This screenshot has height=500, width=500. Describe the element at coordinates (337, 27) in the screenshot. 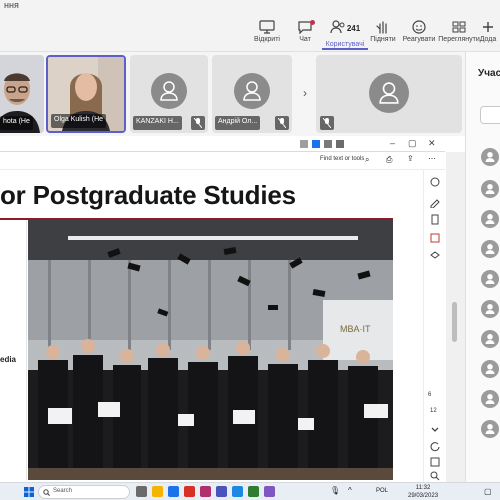

I see `people-icon` at that location.